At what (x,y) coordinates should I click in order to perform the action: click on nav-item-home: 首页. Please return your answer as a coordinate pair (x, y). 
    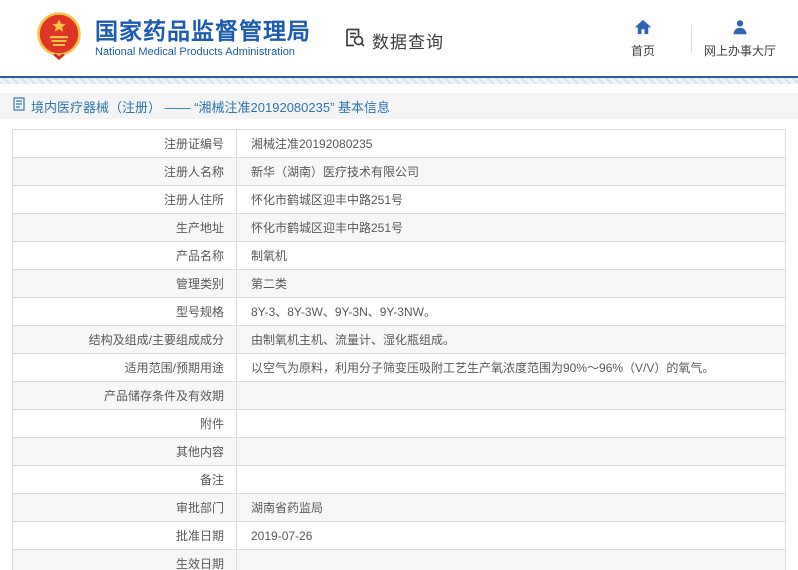
    Looking at the image, I should click on (643, 39).